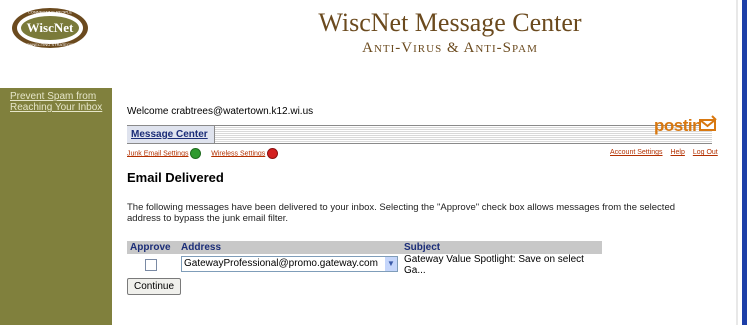 Image resolution: width=747 pixels, height=325 pixels. What do you see at coordinates (705, 152) in the screenshot?
I see `log-out-link: Log Out` at bounding box center [705, 152].